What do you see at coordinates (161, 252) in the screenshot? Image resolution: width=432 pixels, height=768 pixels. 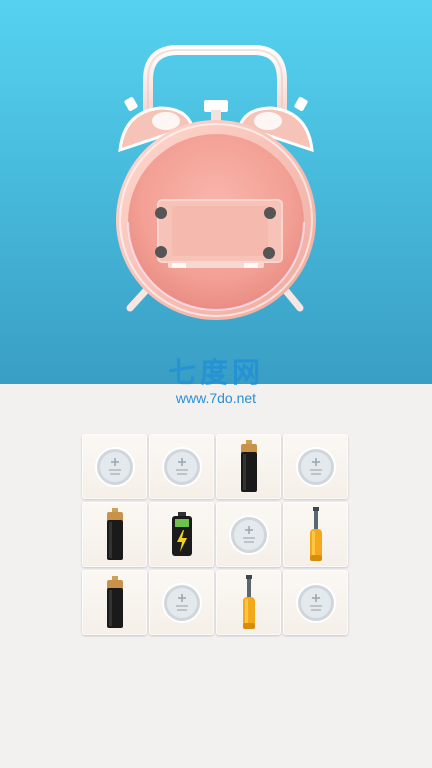 I see `screw-bottom-left` at bounding box center [161, 252].